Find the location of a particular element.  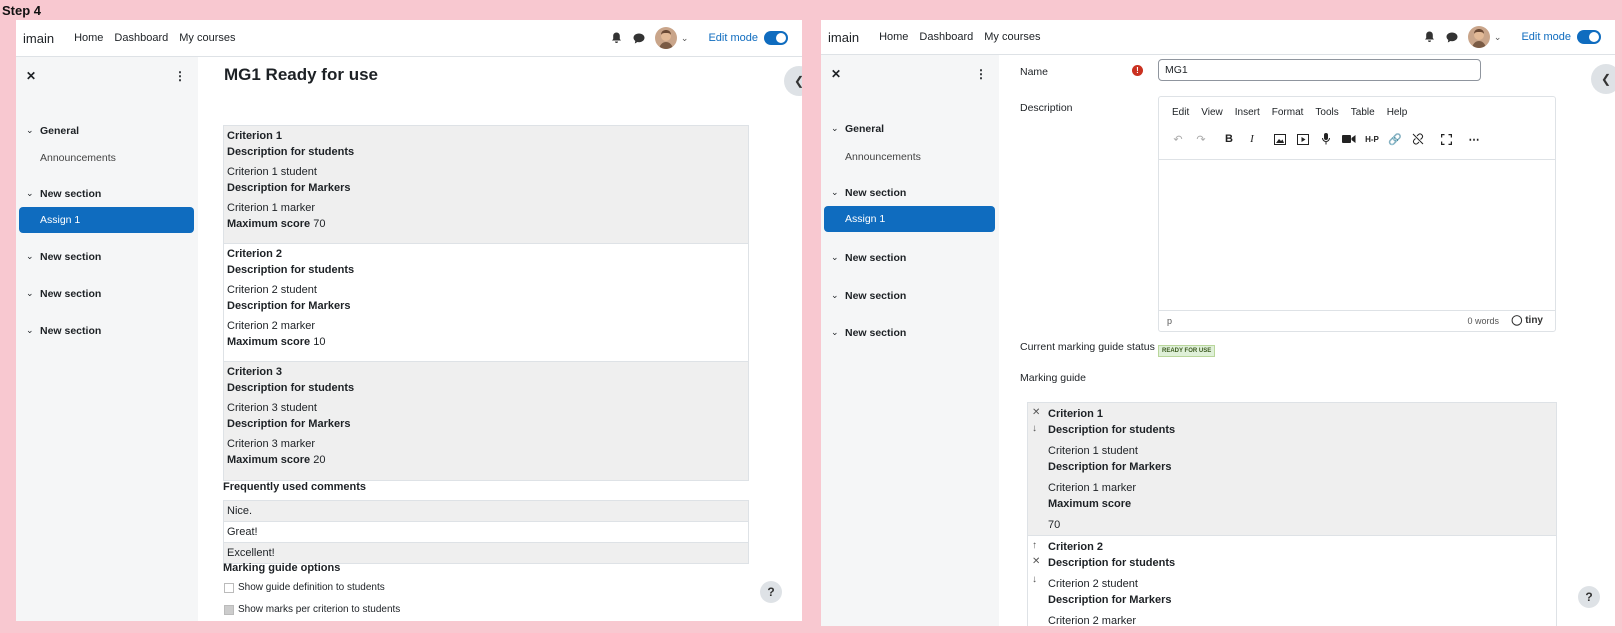

microphone-icon is located at coordinates (1326, 139).